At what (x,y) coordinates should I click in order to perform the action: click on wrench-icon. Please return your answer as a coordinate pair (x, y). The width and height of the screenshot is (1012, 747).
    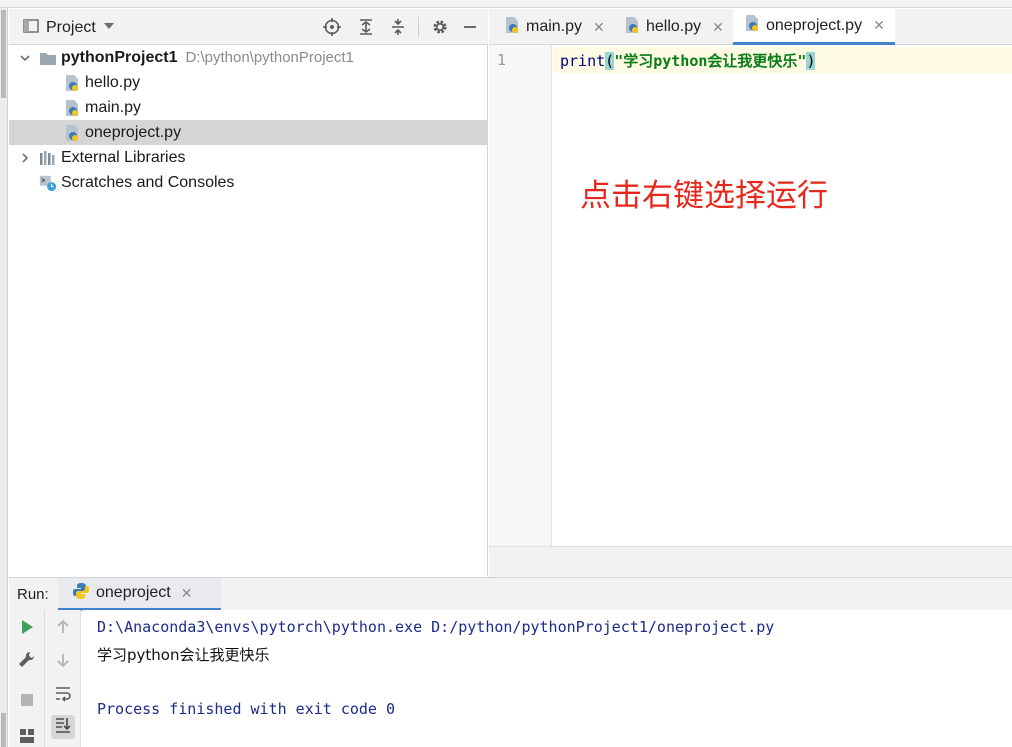
    Looking at the image, I should click on (27, 662).